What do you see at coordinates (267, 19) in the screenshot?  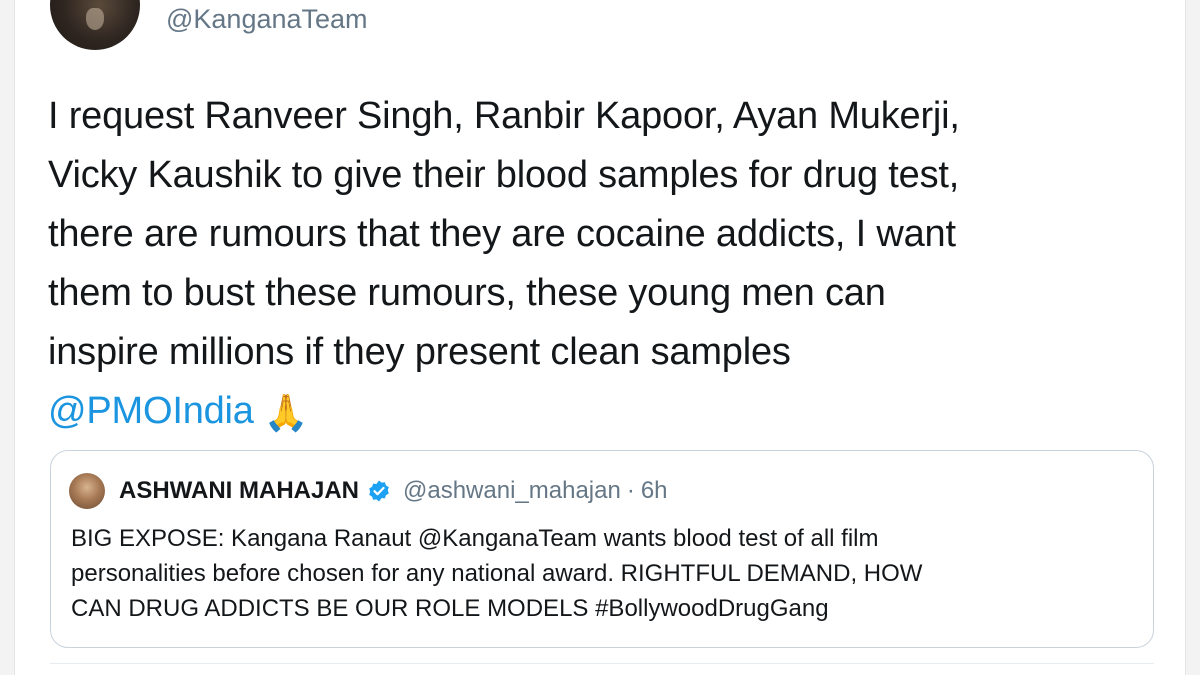 I see `author-handle: @KanganaTeam` at bounding box center [267, 19].